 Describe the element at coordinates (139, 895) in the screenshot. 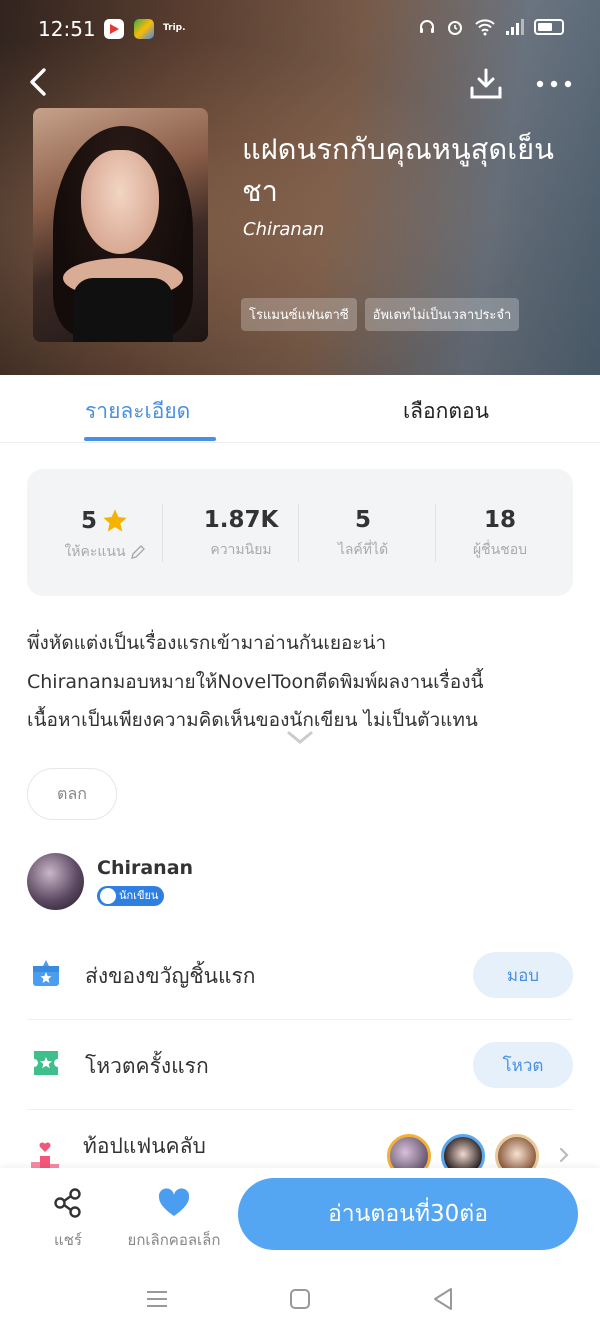

I see `author-badge-label: นักเขียน` at that location.